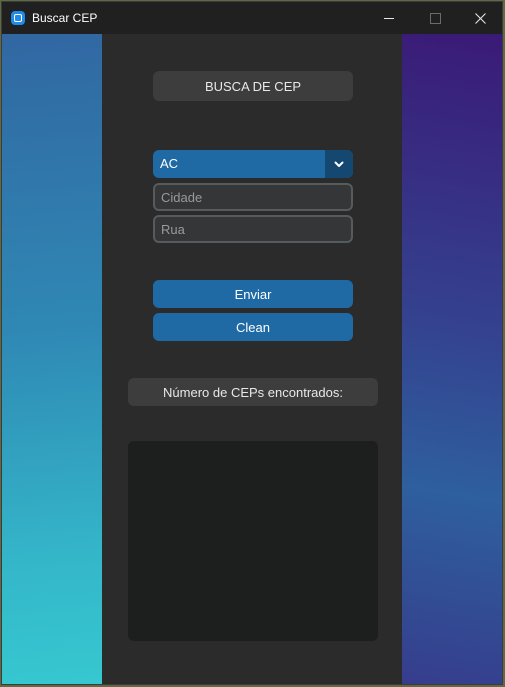 The image size is (505, 687). Describe the element at coordinates (253, 392) in the screenshot. I see `cep-count-label: Número de CEPs encontrados:` at that location.